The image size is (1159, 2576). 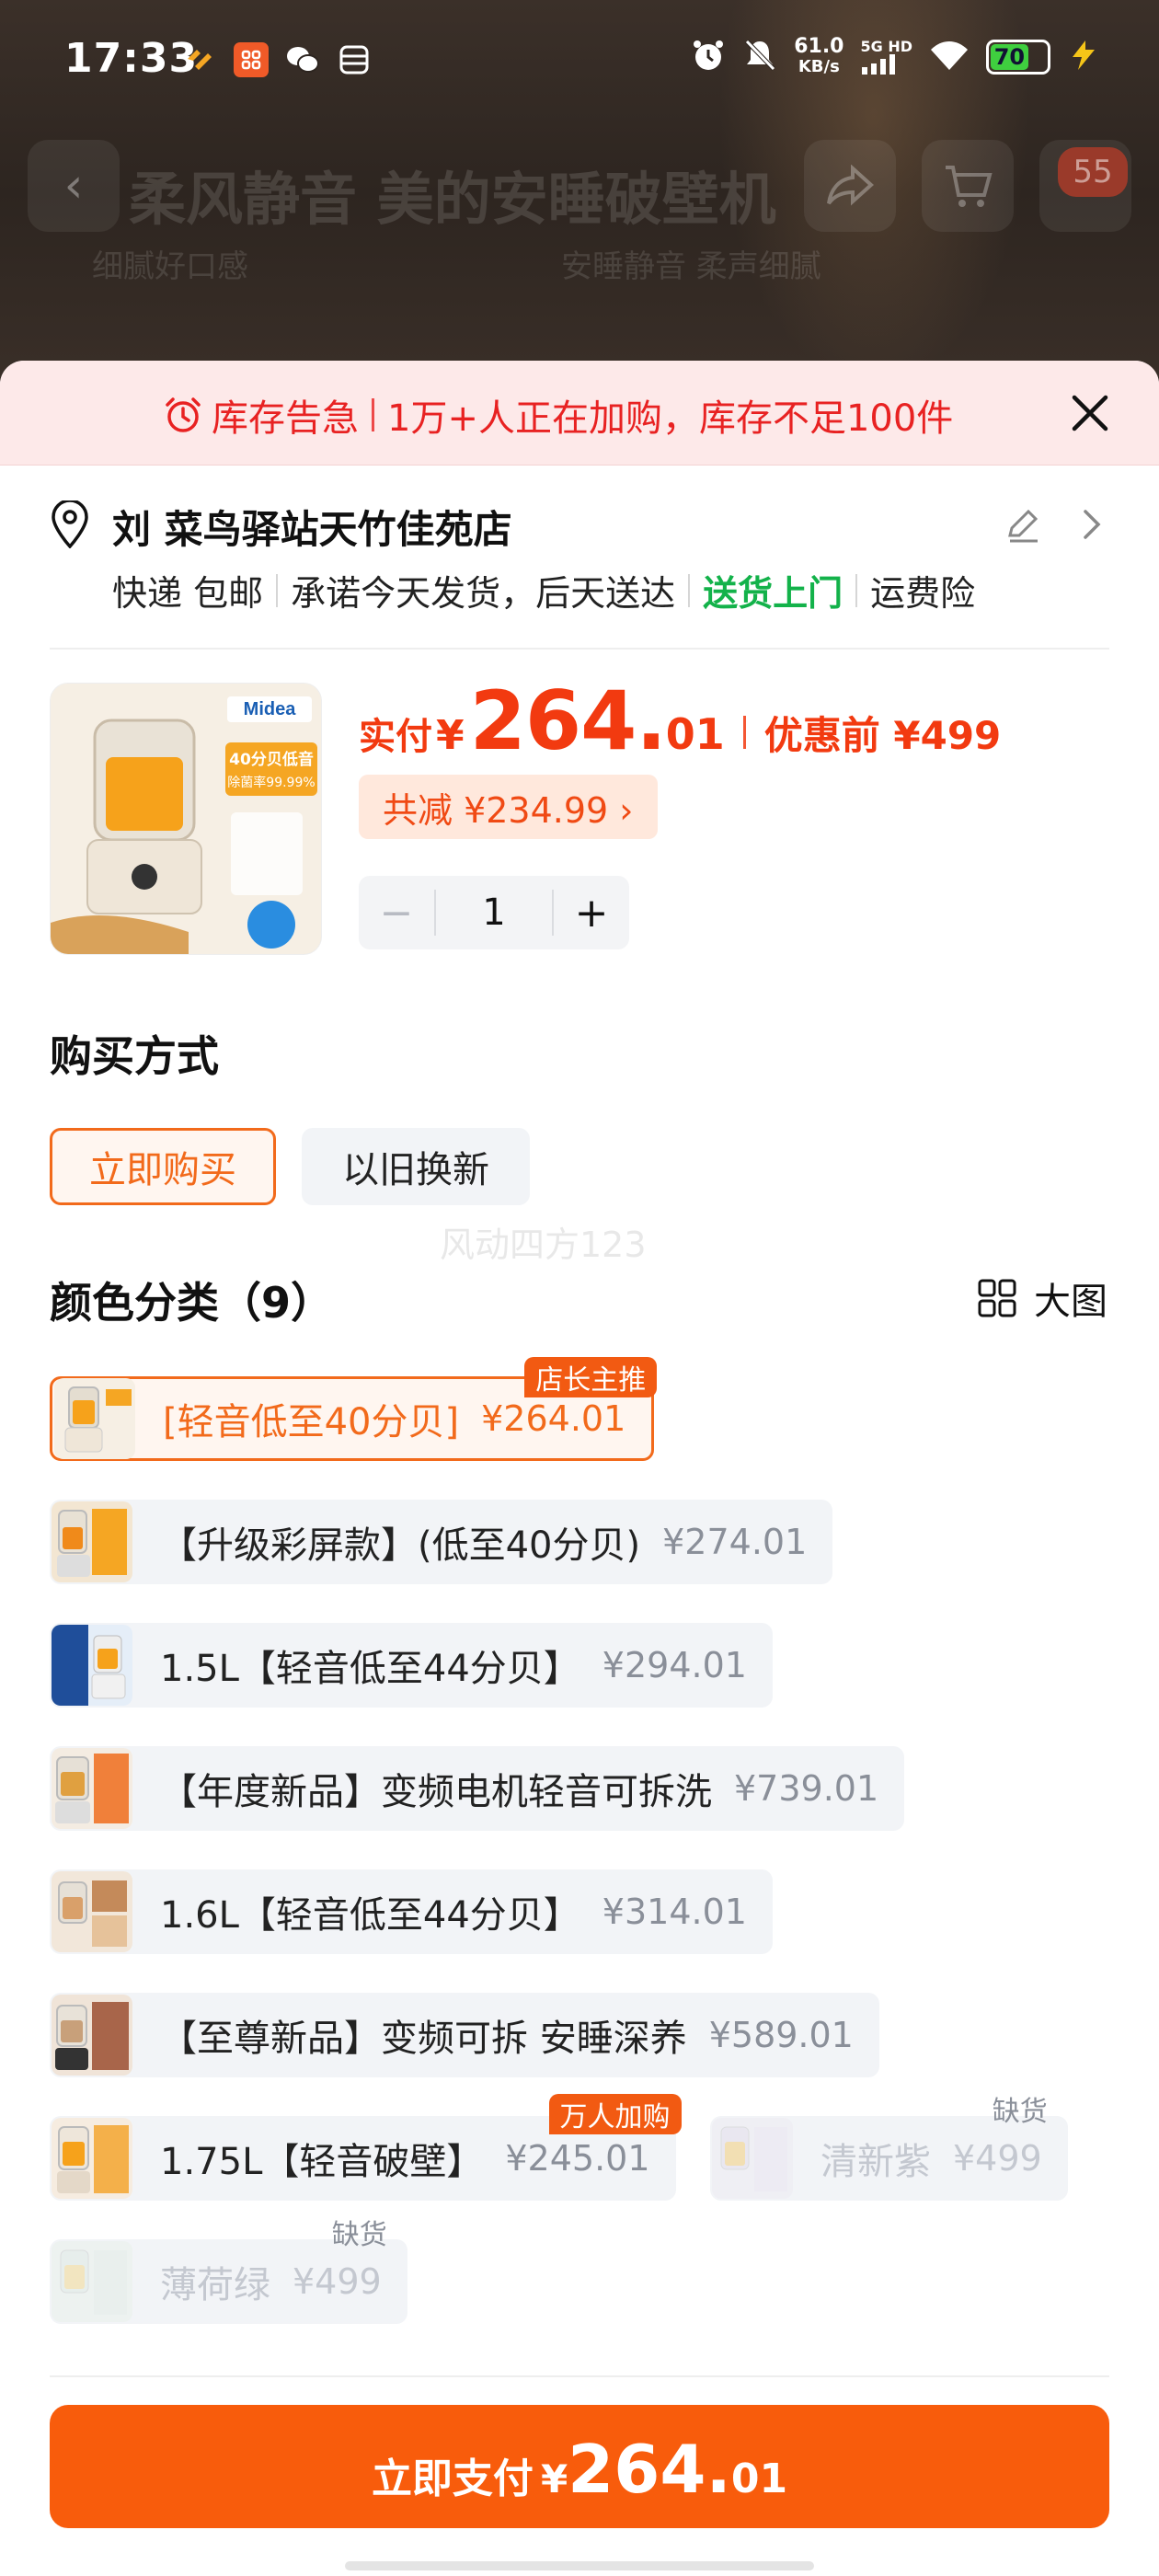 I want to click on close-icon, so click(x=1090, y=413).